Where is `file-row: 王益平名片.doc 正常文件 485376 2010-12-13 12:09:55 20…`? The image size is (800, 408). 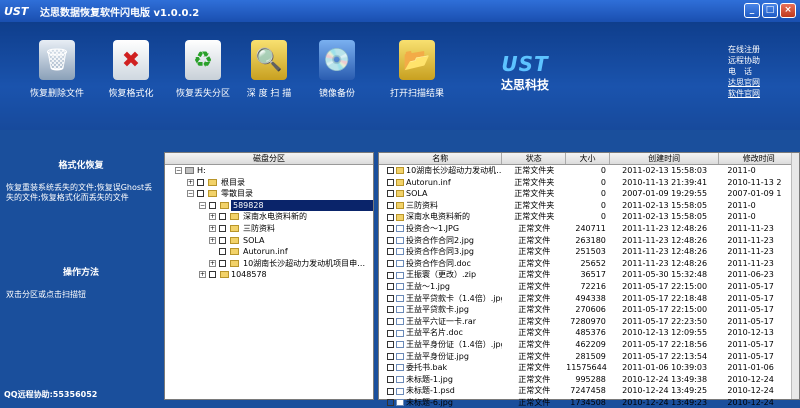
file-row: 王益平名片.doc 正常文件 485376 2010-12-13 12:09:55 20… is located at coordinates (589, 333).